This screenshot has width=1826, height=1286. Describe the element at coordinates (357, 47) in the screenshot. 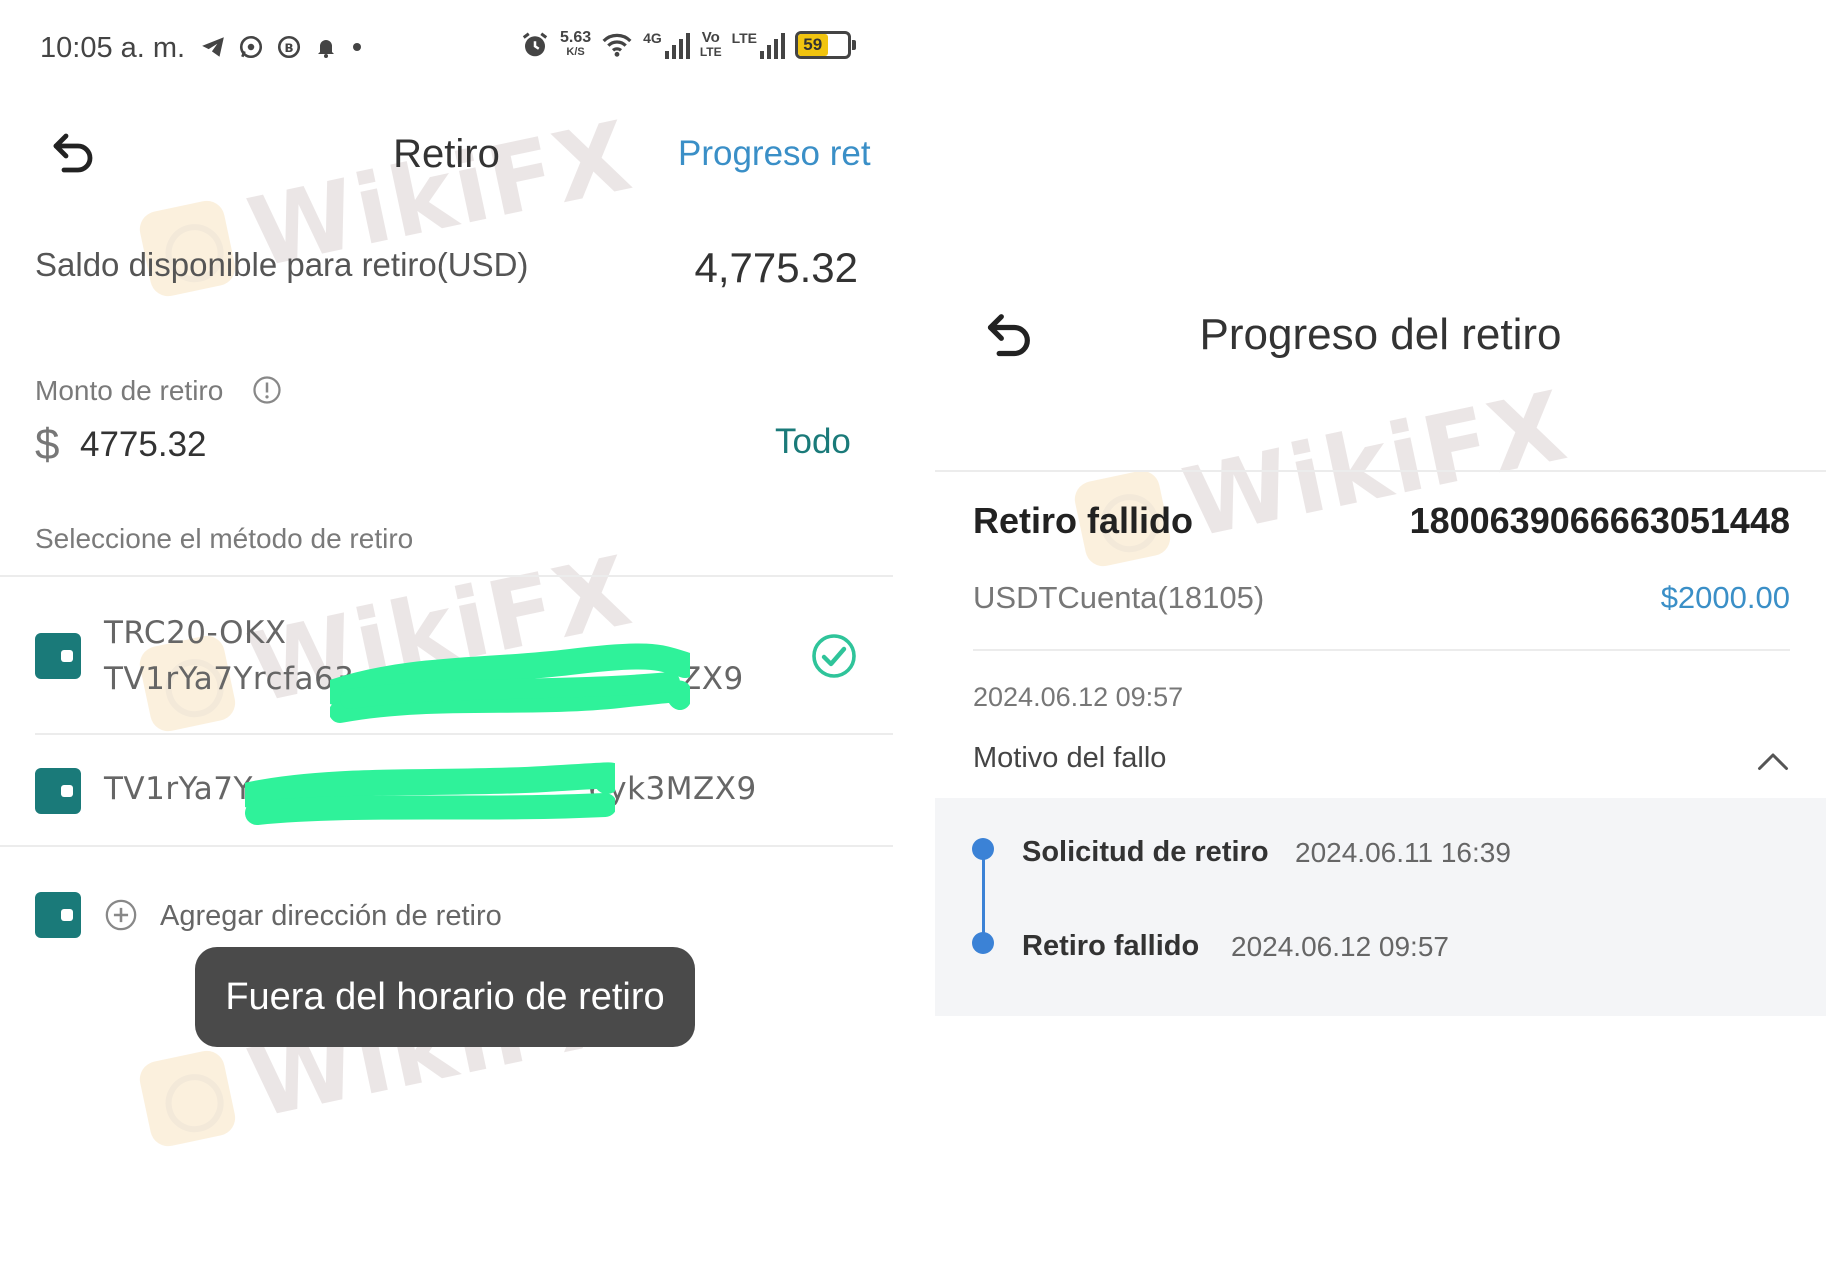

I see `more-dot-icon` at that location.